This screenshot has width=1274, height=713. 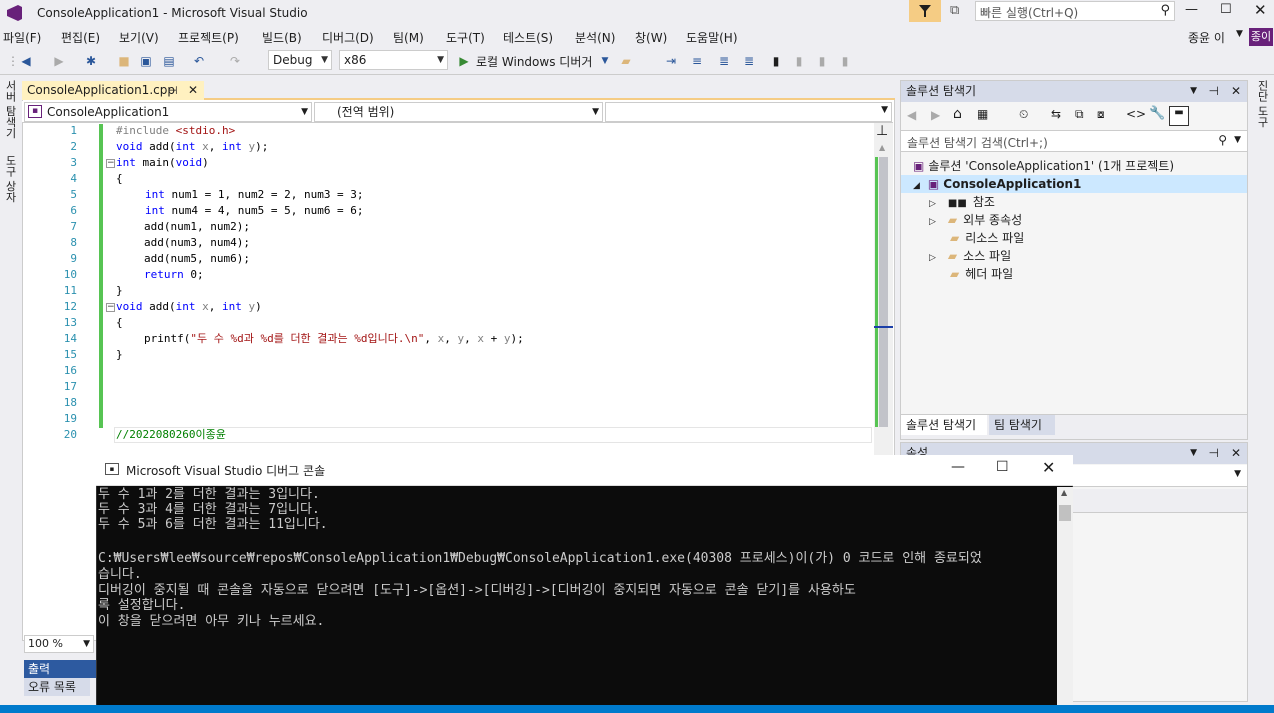 I want to click on solution-search-input: 솔루션 탐색기 검색(Ctrl+;) ⚲ ▼, so click(x=1074, y=141).